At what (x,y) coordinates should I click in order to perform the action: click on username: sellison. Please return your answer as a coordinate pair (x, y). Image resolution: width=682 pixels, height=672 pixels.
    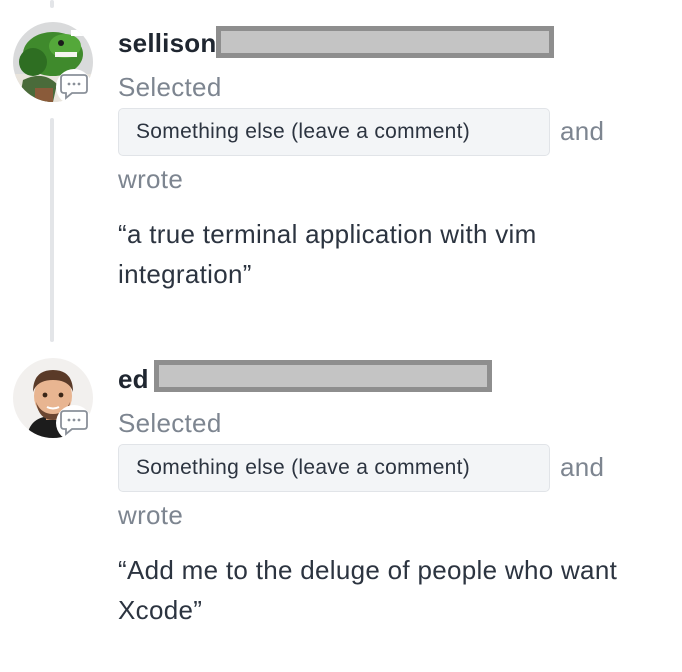
    Looking at the image, I should click on (167, 43).